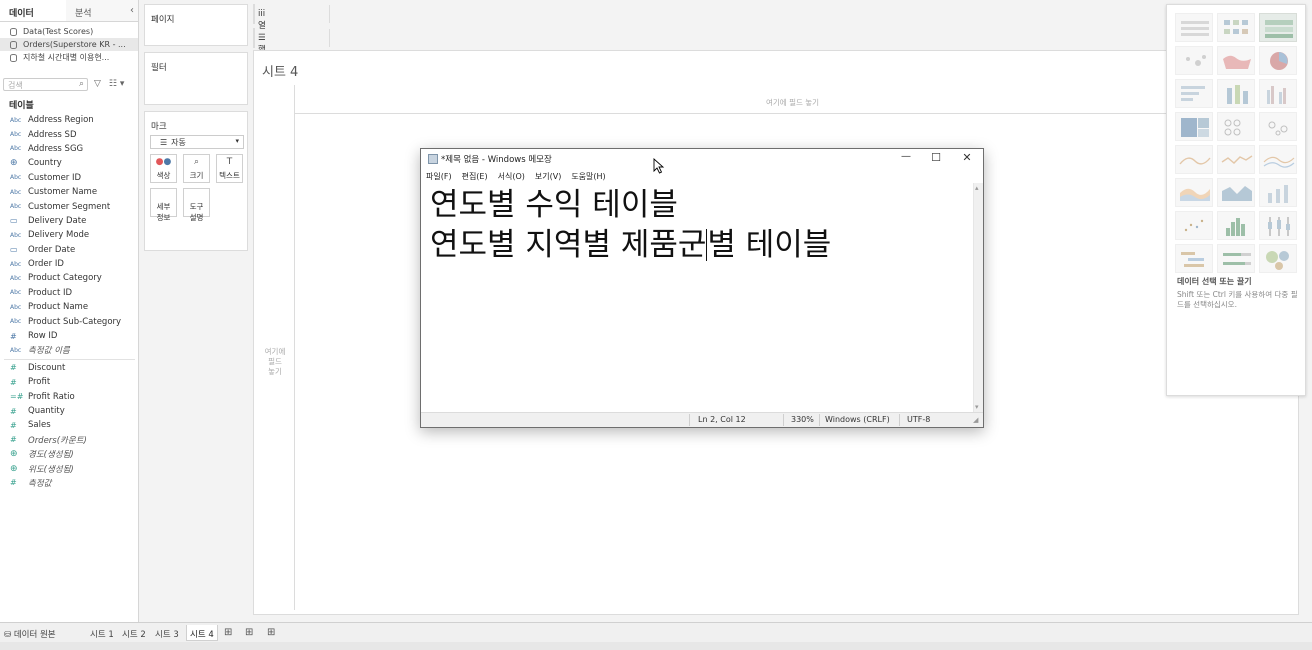 This screenshot has width=1312, height=650. Describe the element at coordinates (134, 633) in the screenshot. I see `tab-sheet-2: 시트 2` at that location.